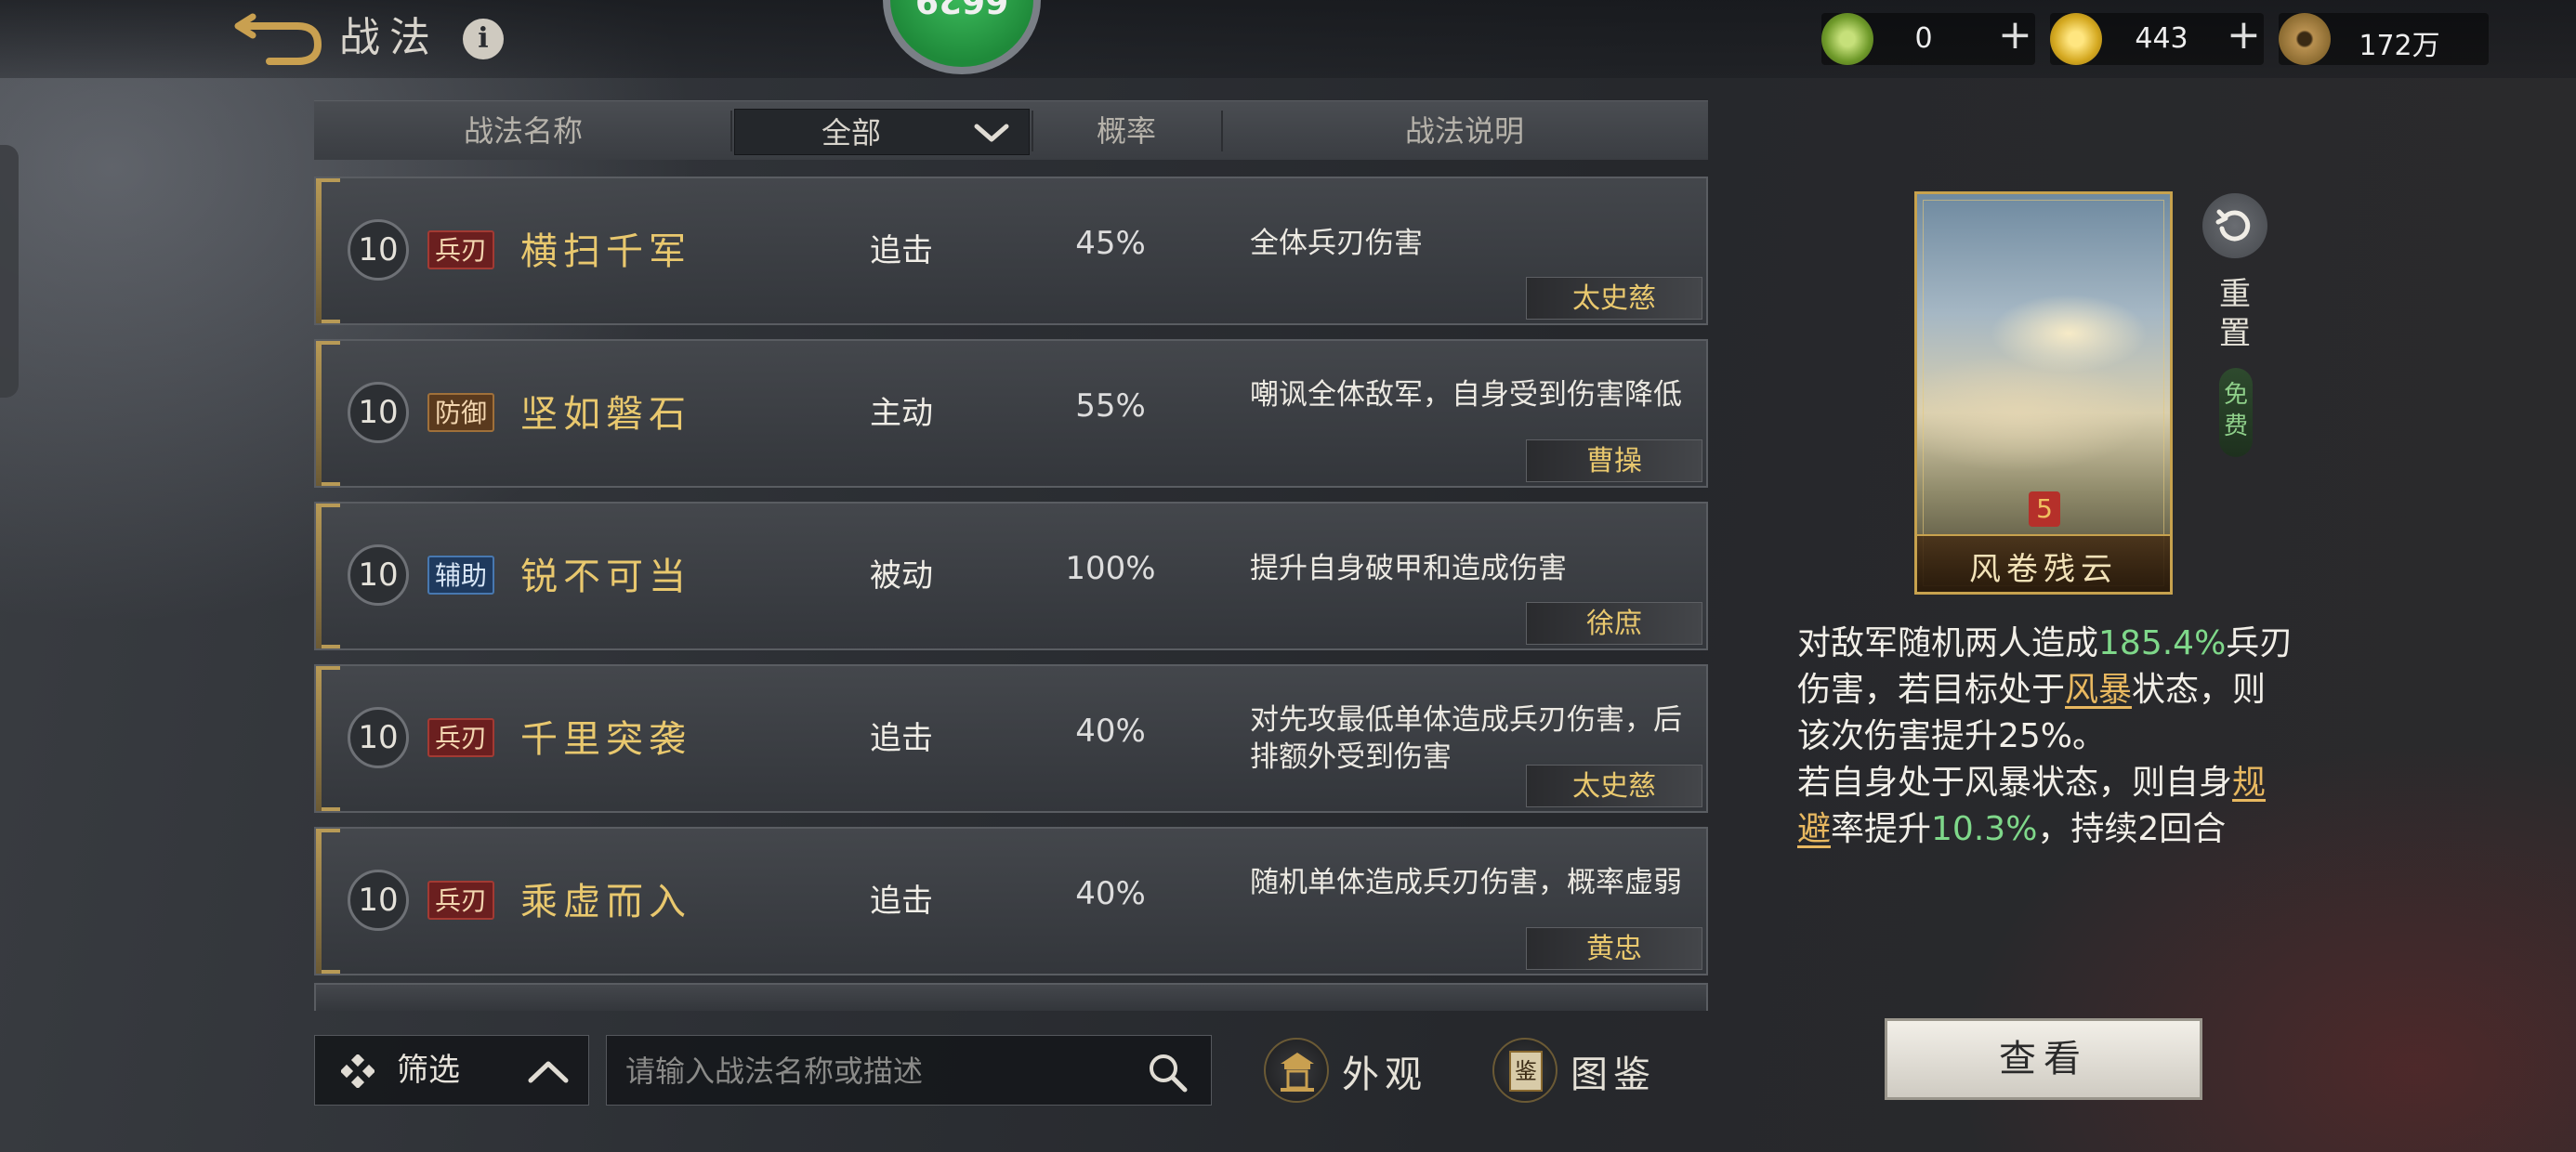 The image size is (2576, 1152). What do you see at coordinates (2098, 690) in the screenshot?
I see `keyword-storm: 风暴` at bounding box center [2098, 690].